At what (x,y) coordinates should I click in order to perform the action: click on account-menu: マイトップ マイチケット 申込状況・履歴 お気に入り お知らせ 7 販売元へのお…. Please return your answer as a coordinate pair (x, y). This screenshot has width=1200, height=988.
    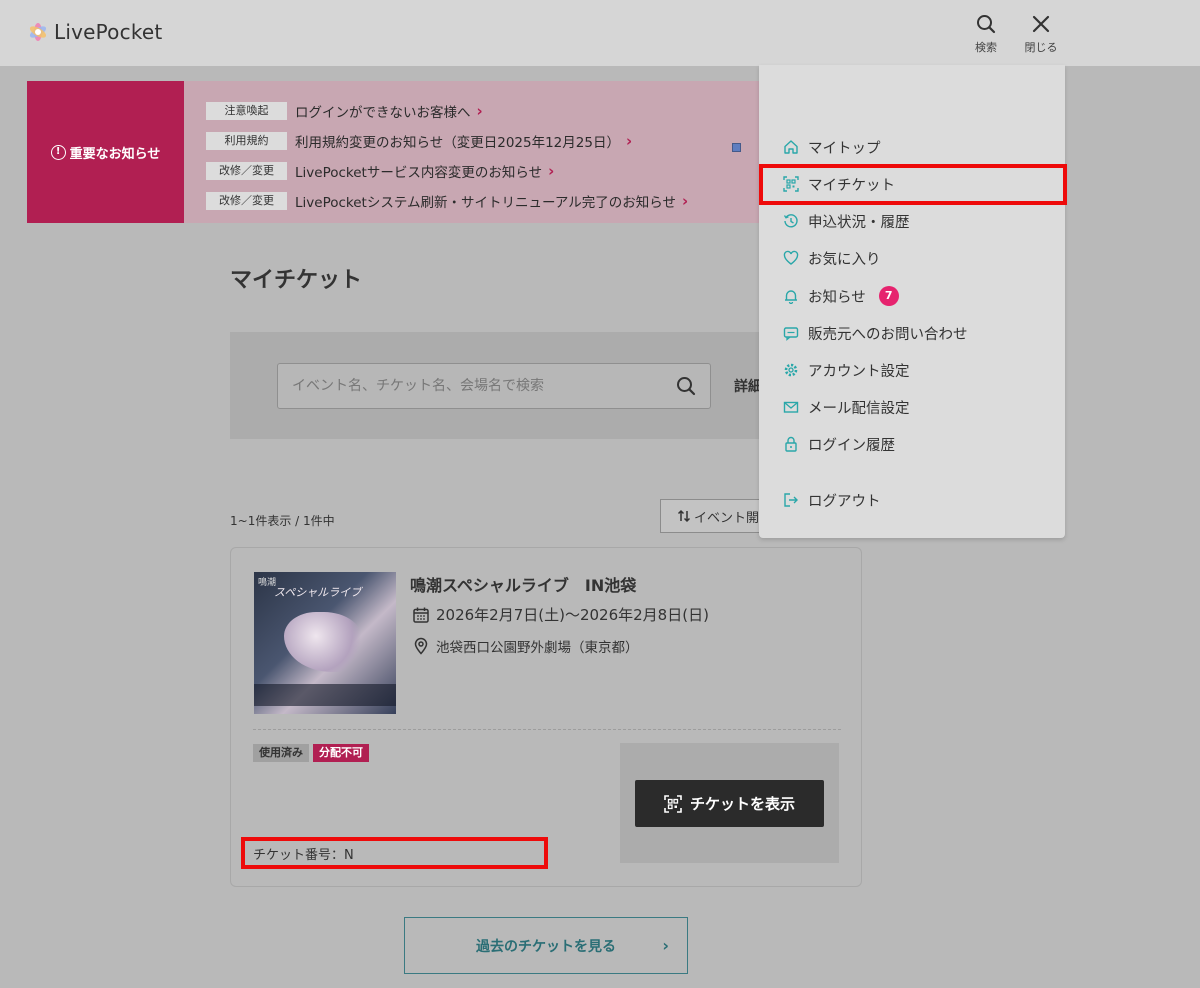
    Looking at the image, I should click on (912, 301).